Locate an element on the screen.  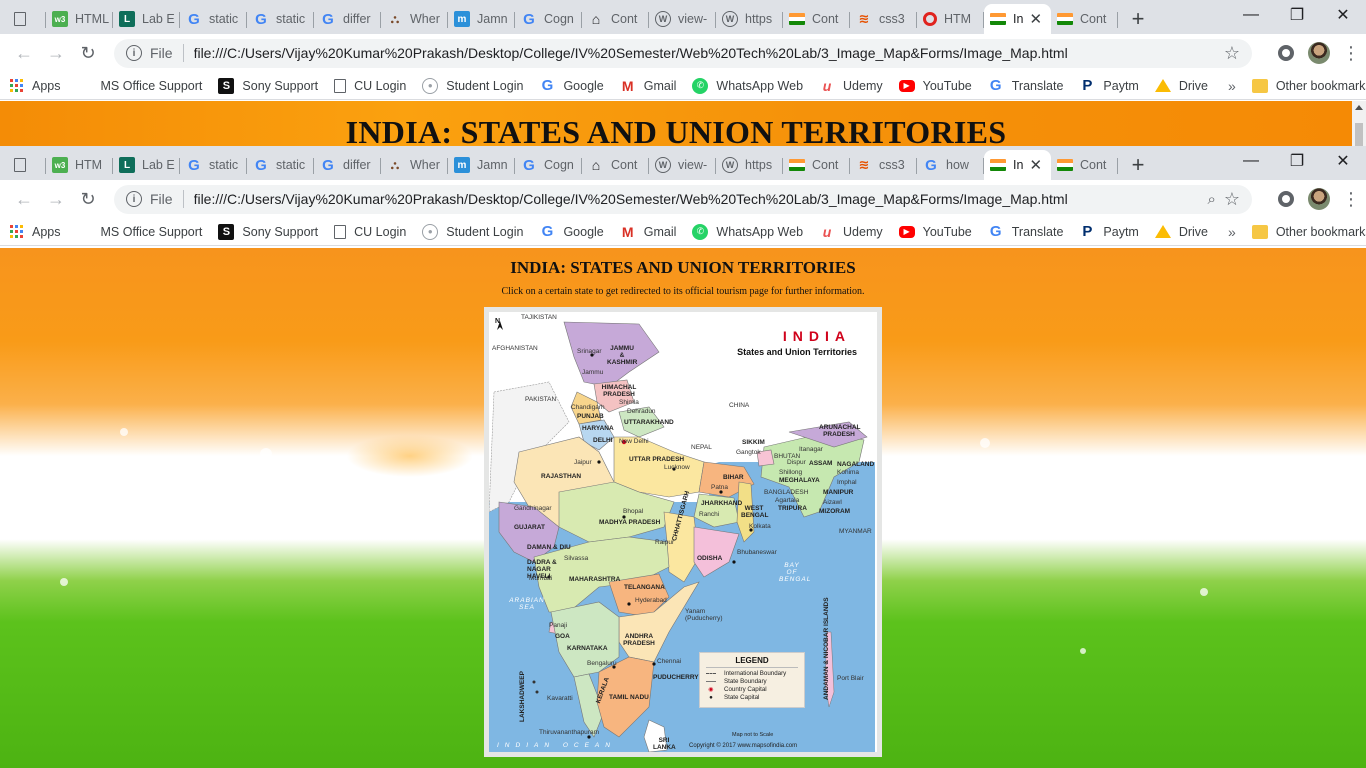
bookmark-translate: G Translate is located at coordinates (1026, 231).